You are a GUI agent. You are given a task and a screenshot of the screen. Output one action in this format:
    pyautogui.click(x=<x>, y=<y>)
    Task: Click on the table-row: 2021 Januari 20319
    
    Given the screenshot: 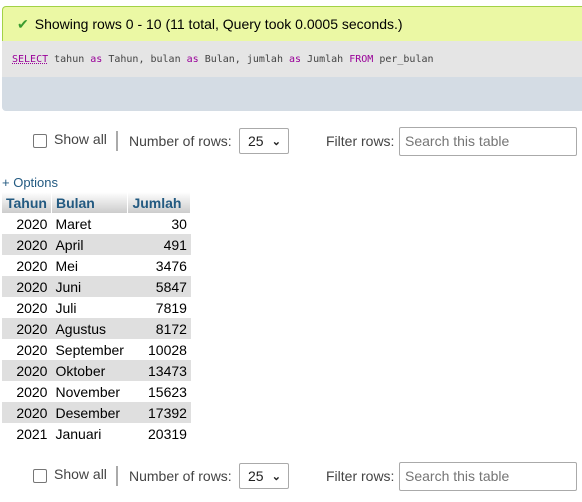 What is the action you would take?
    pyautogui.click(x=96, y=433)
    